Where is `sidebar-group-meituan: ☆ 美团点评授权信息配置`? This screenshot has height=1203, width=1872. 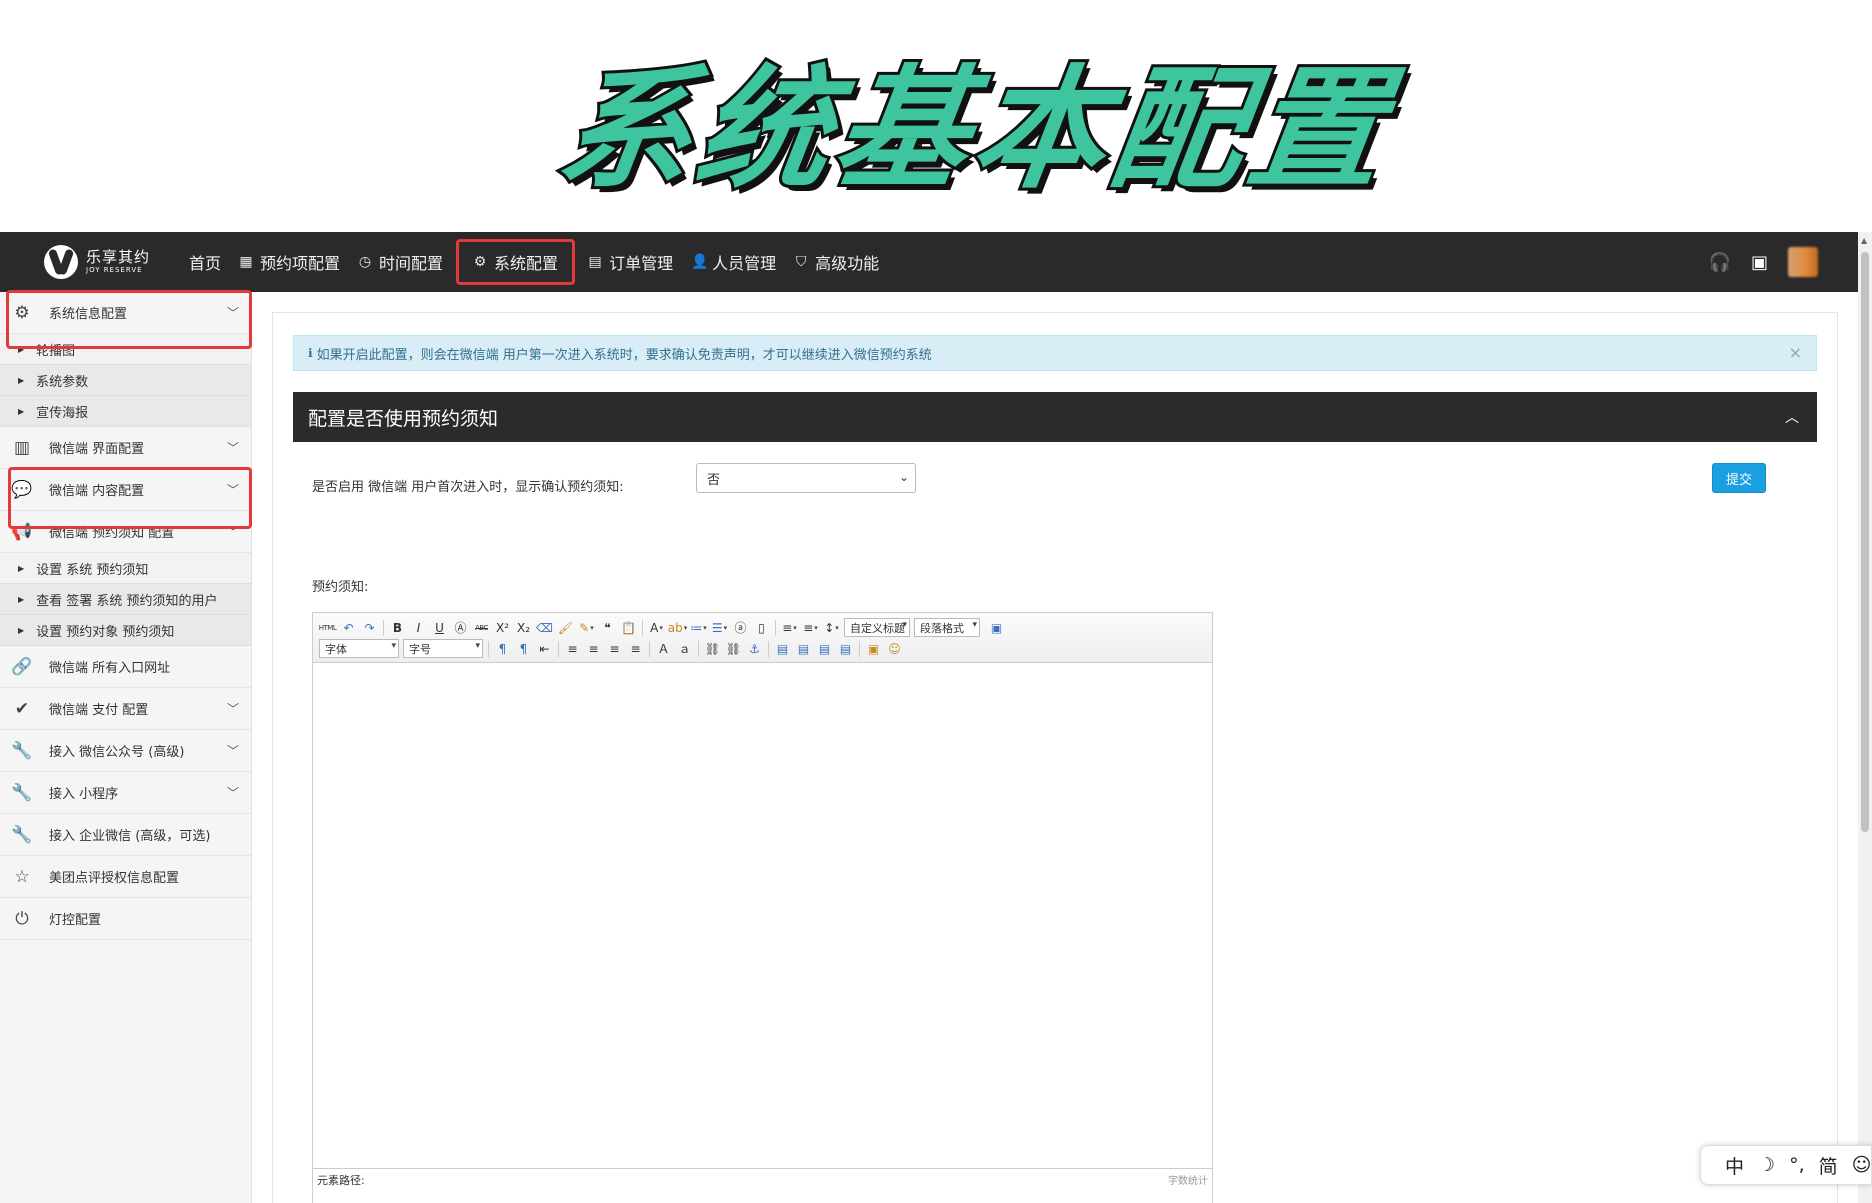 sidebar-group-meituan: ☆ 美团点评授权信息配置 is located at coordinates (125, 877).